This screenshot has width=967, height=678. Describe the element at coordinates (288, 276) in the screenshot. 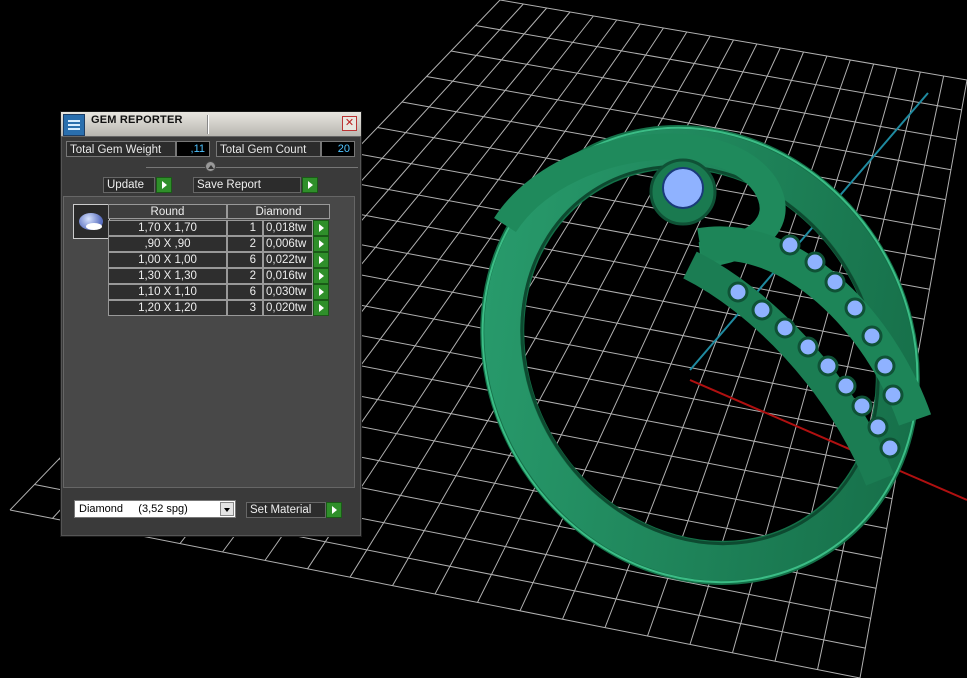

I see `gem-weight-cell: 0,016tw` at that location.